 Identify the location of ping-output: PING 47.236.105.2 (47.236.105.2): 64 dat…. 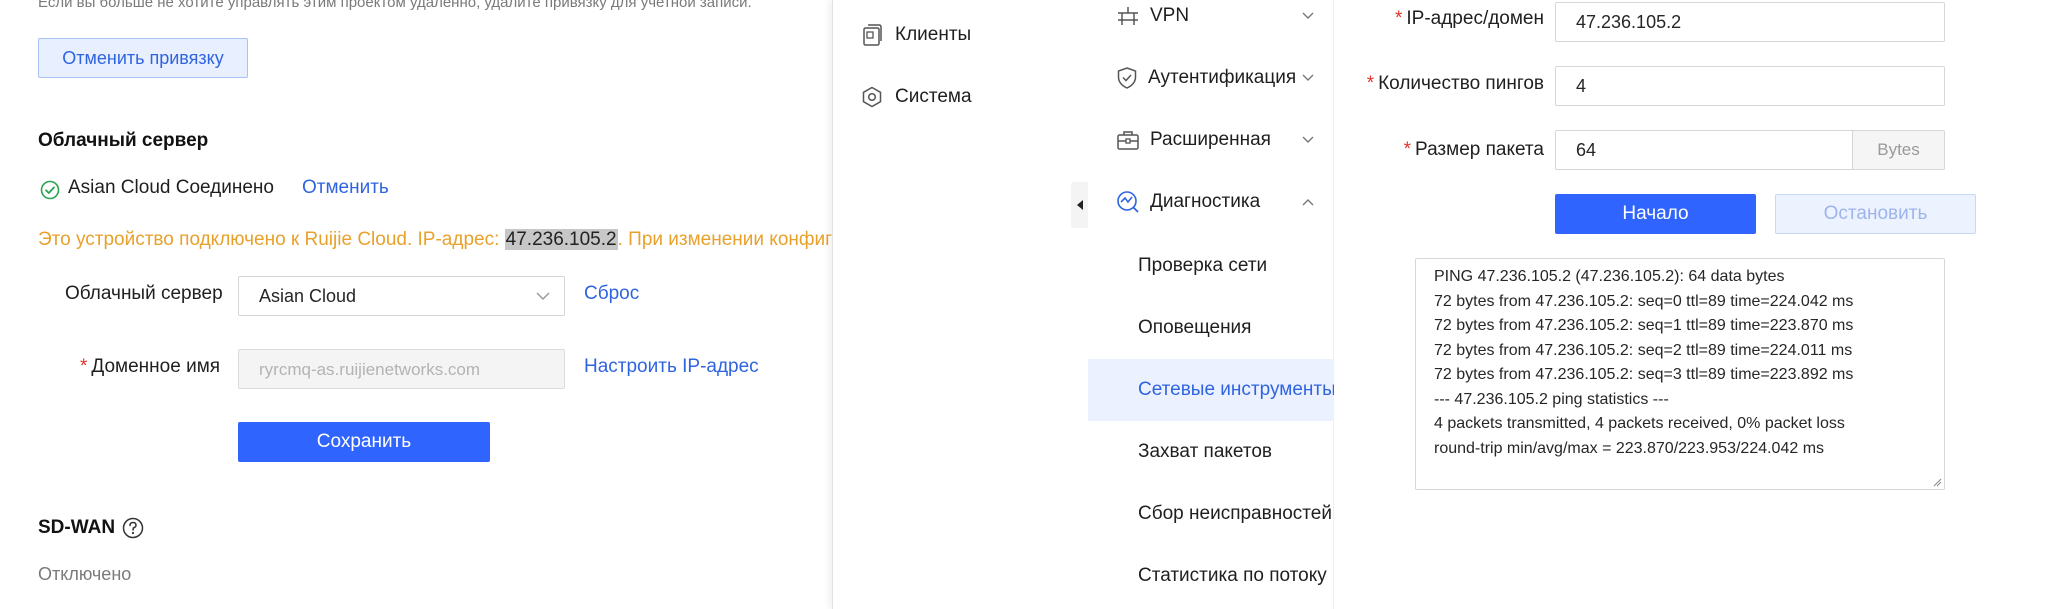
(1680, 374).